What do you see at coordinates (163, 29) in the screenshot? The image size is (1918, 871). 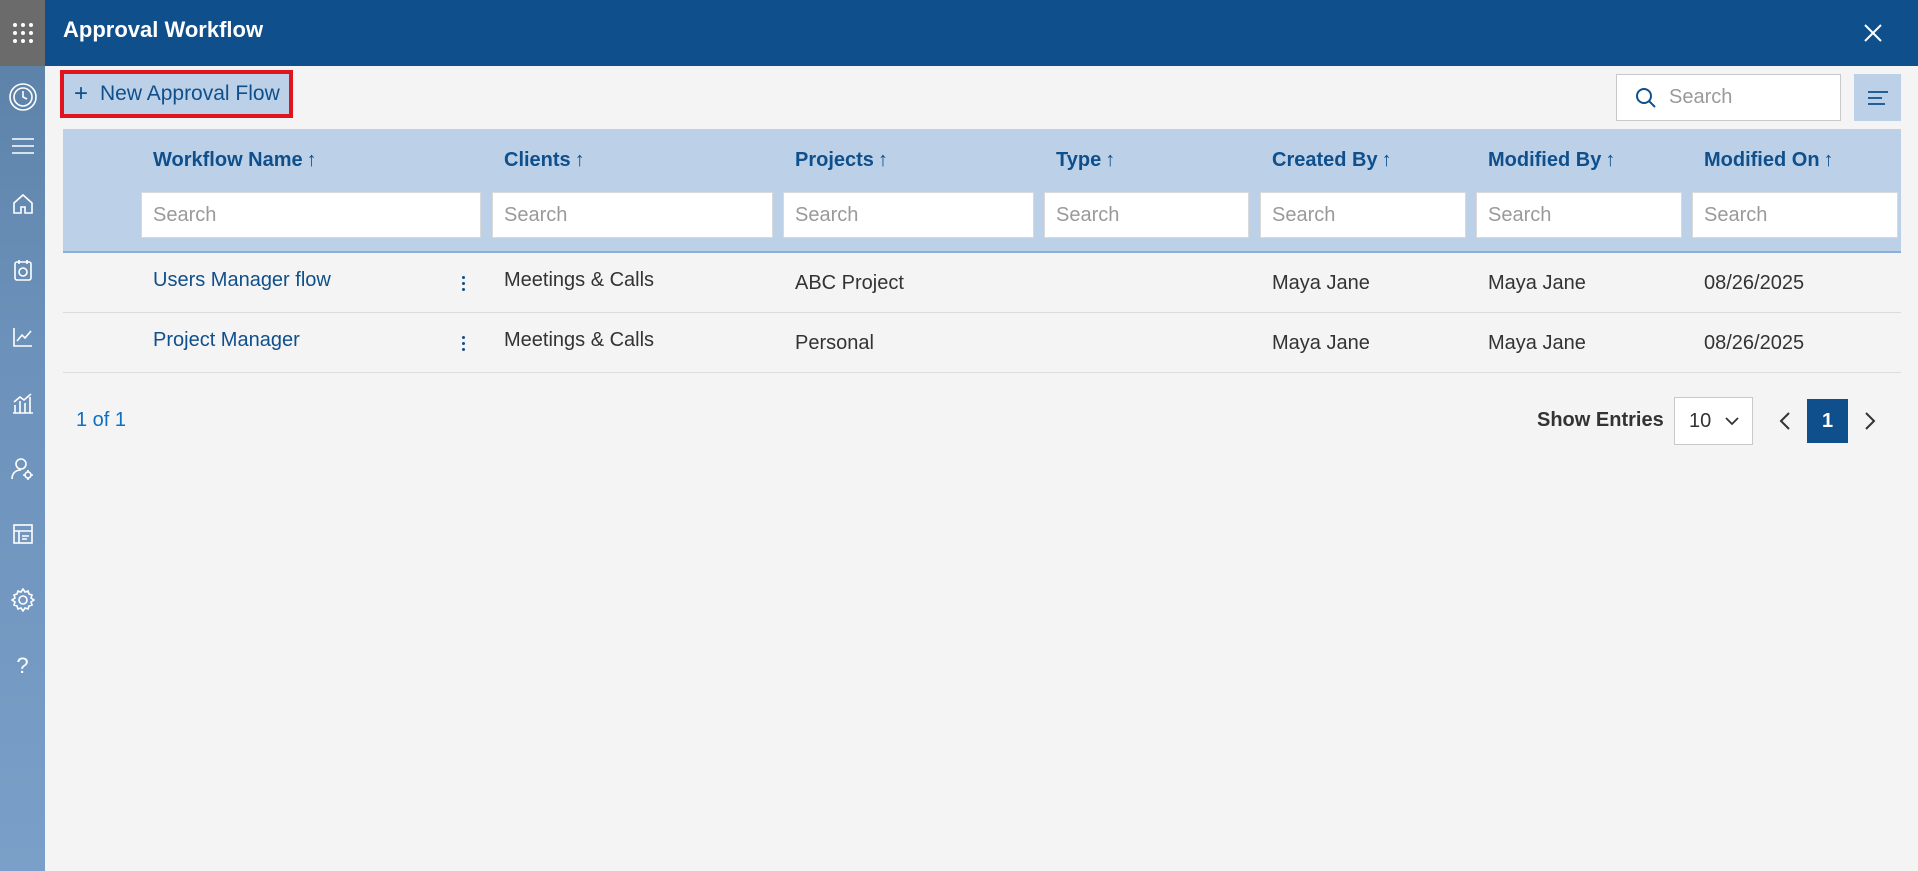 I see `page-title: Approval Workflow` at bounding box center [163, 29].